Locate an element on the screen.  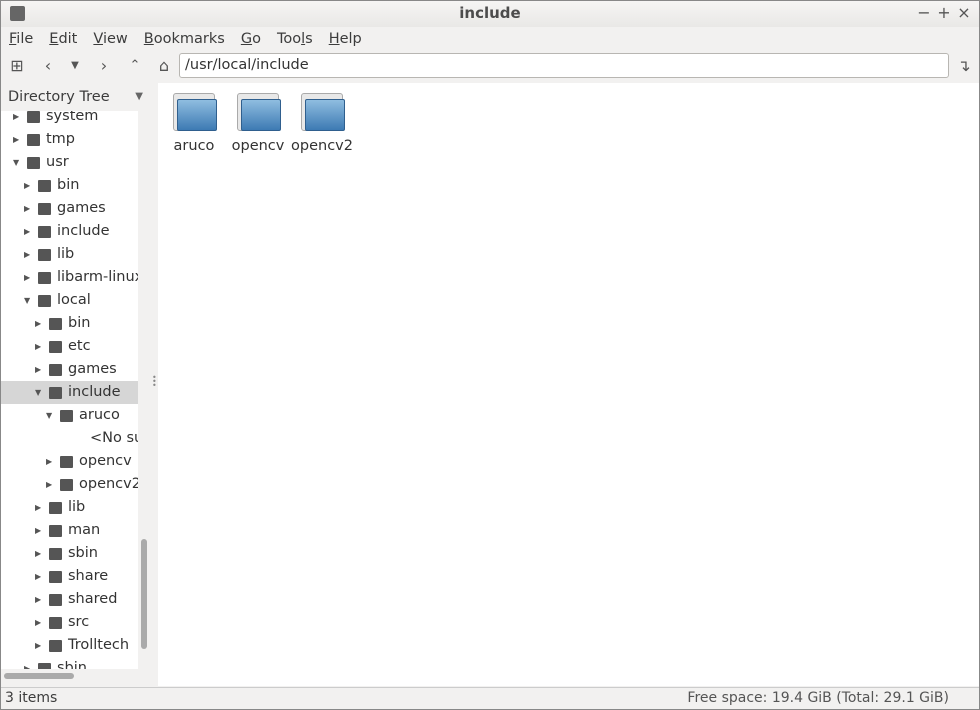
menu-Help: Help is located at coordinates (345, 39).